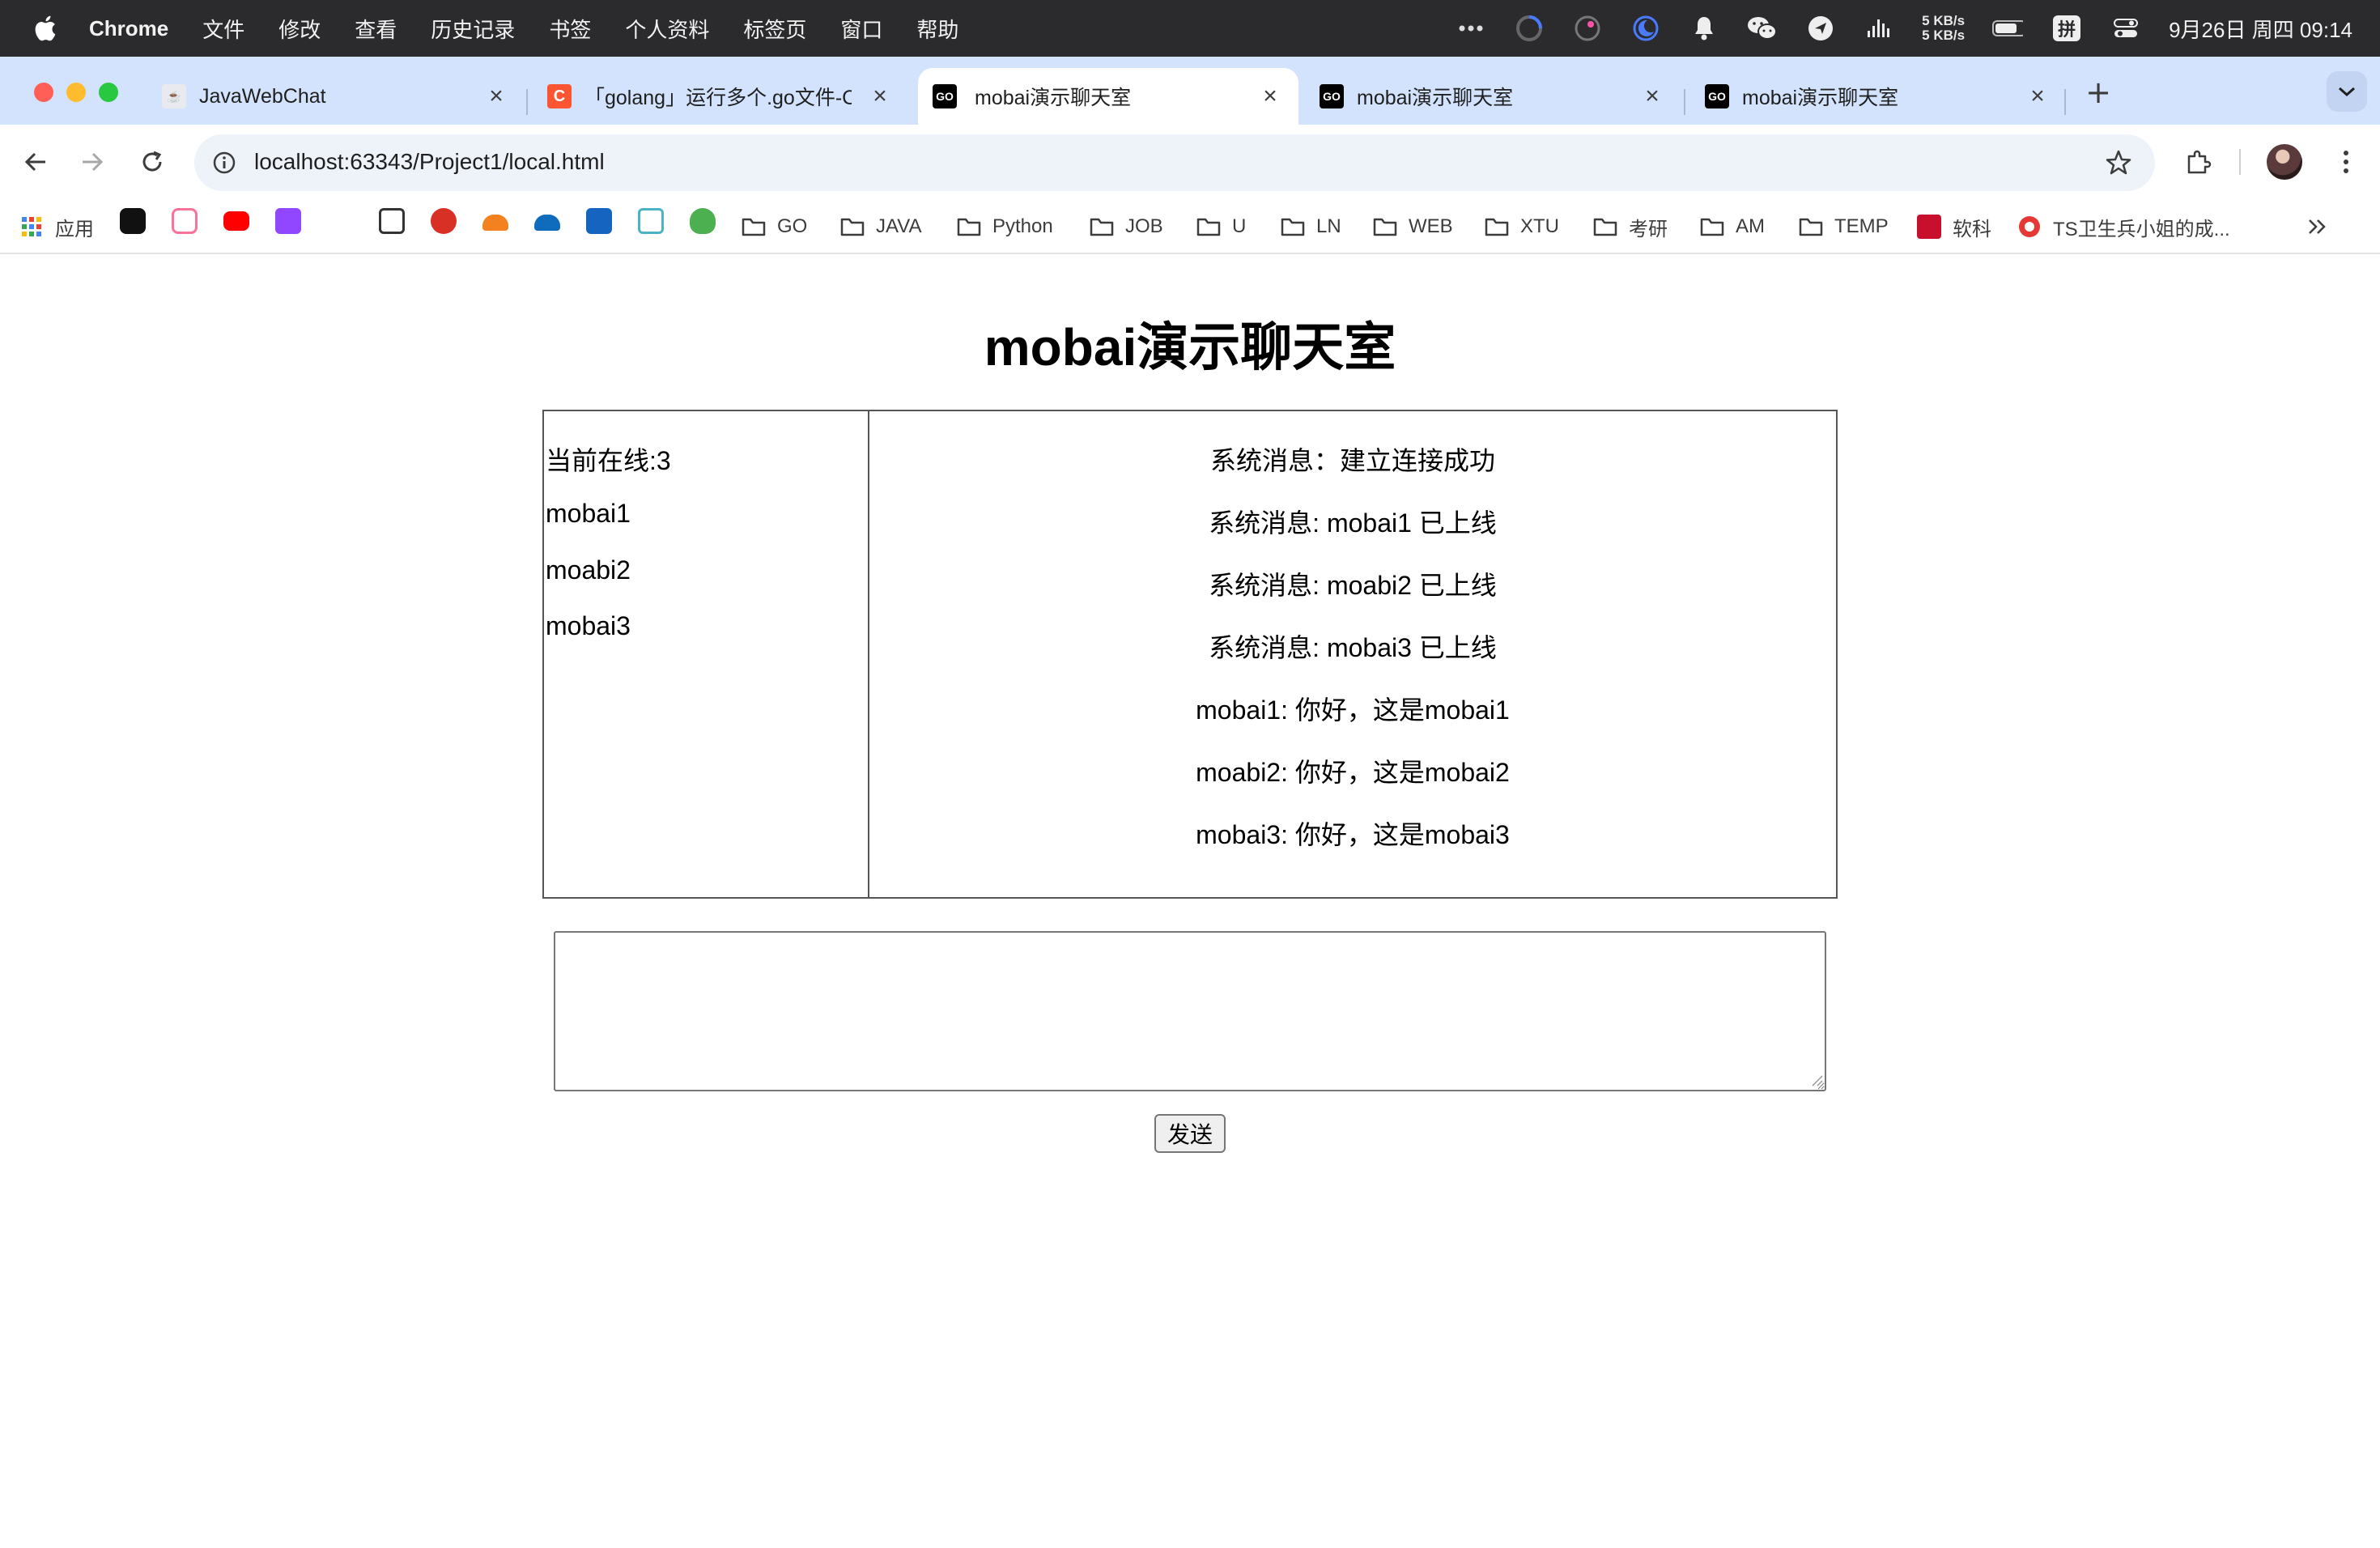  I want to click on status-tray: 5 KB/s 5 KB/s 拼 9月26日 周四 09:14, so click(1904, 29).